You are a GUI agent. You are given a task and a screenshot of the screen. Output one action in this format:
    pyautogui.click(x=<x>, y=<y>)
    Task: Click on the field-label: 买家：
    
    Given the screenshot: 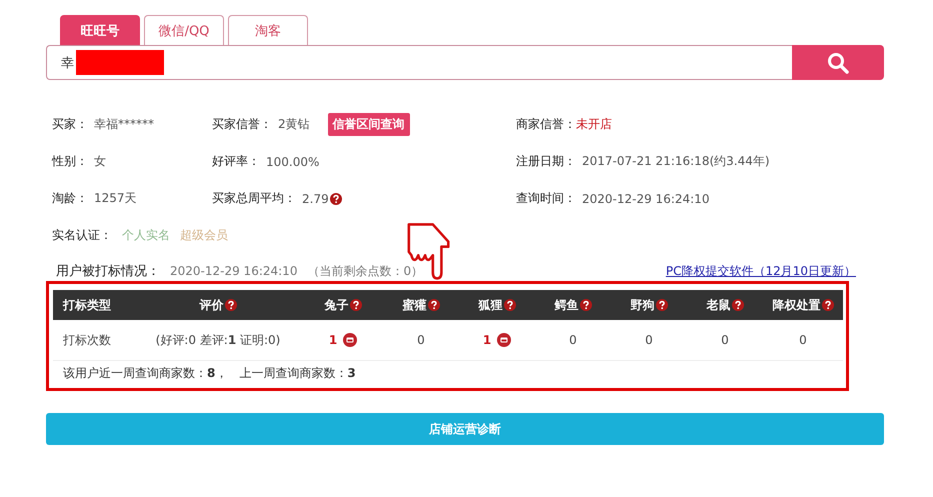 What is the action you would take?
    pyautogui.click(x=70, y=124)
    